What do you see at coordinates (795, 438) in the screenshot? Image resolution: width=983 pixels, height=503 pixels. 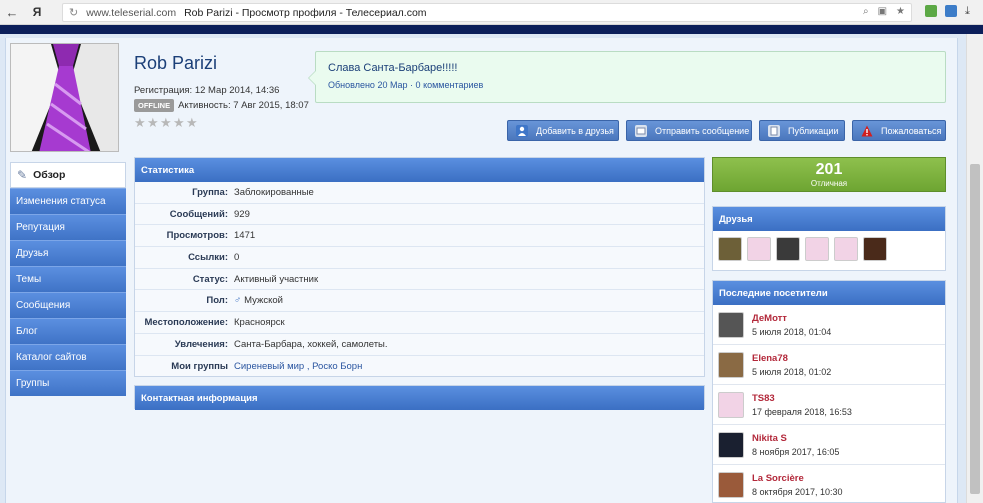 I see `visitor-name: Nikita S` at bounding box center [795, 438].